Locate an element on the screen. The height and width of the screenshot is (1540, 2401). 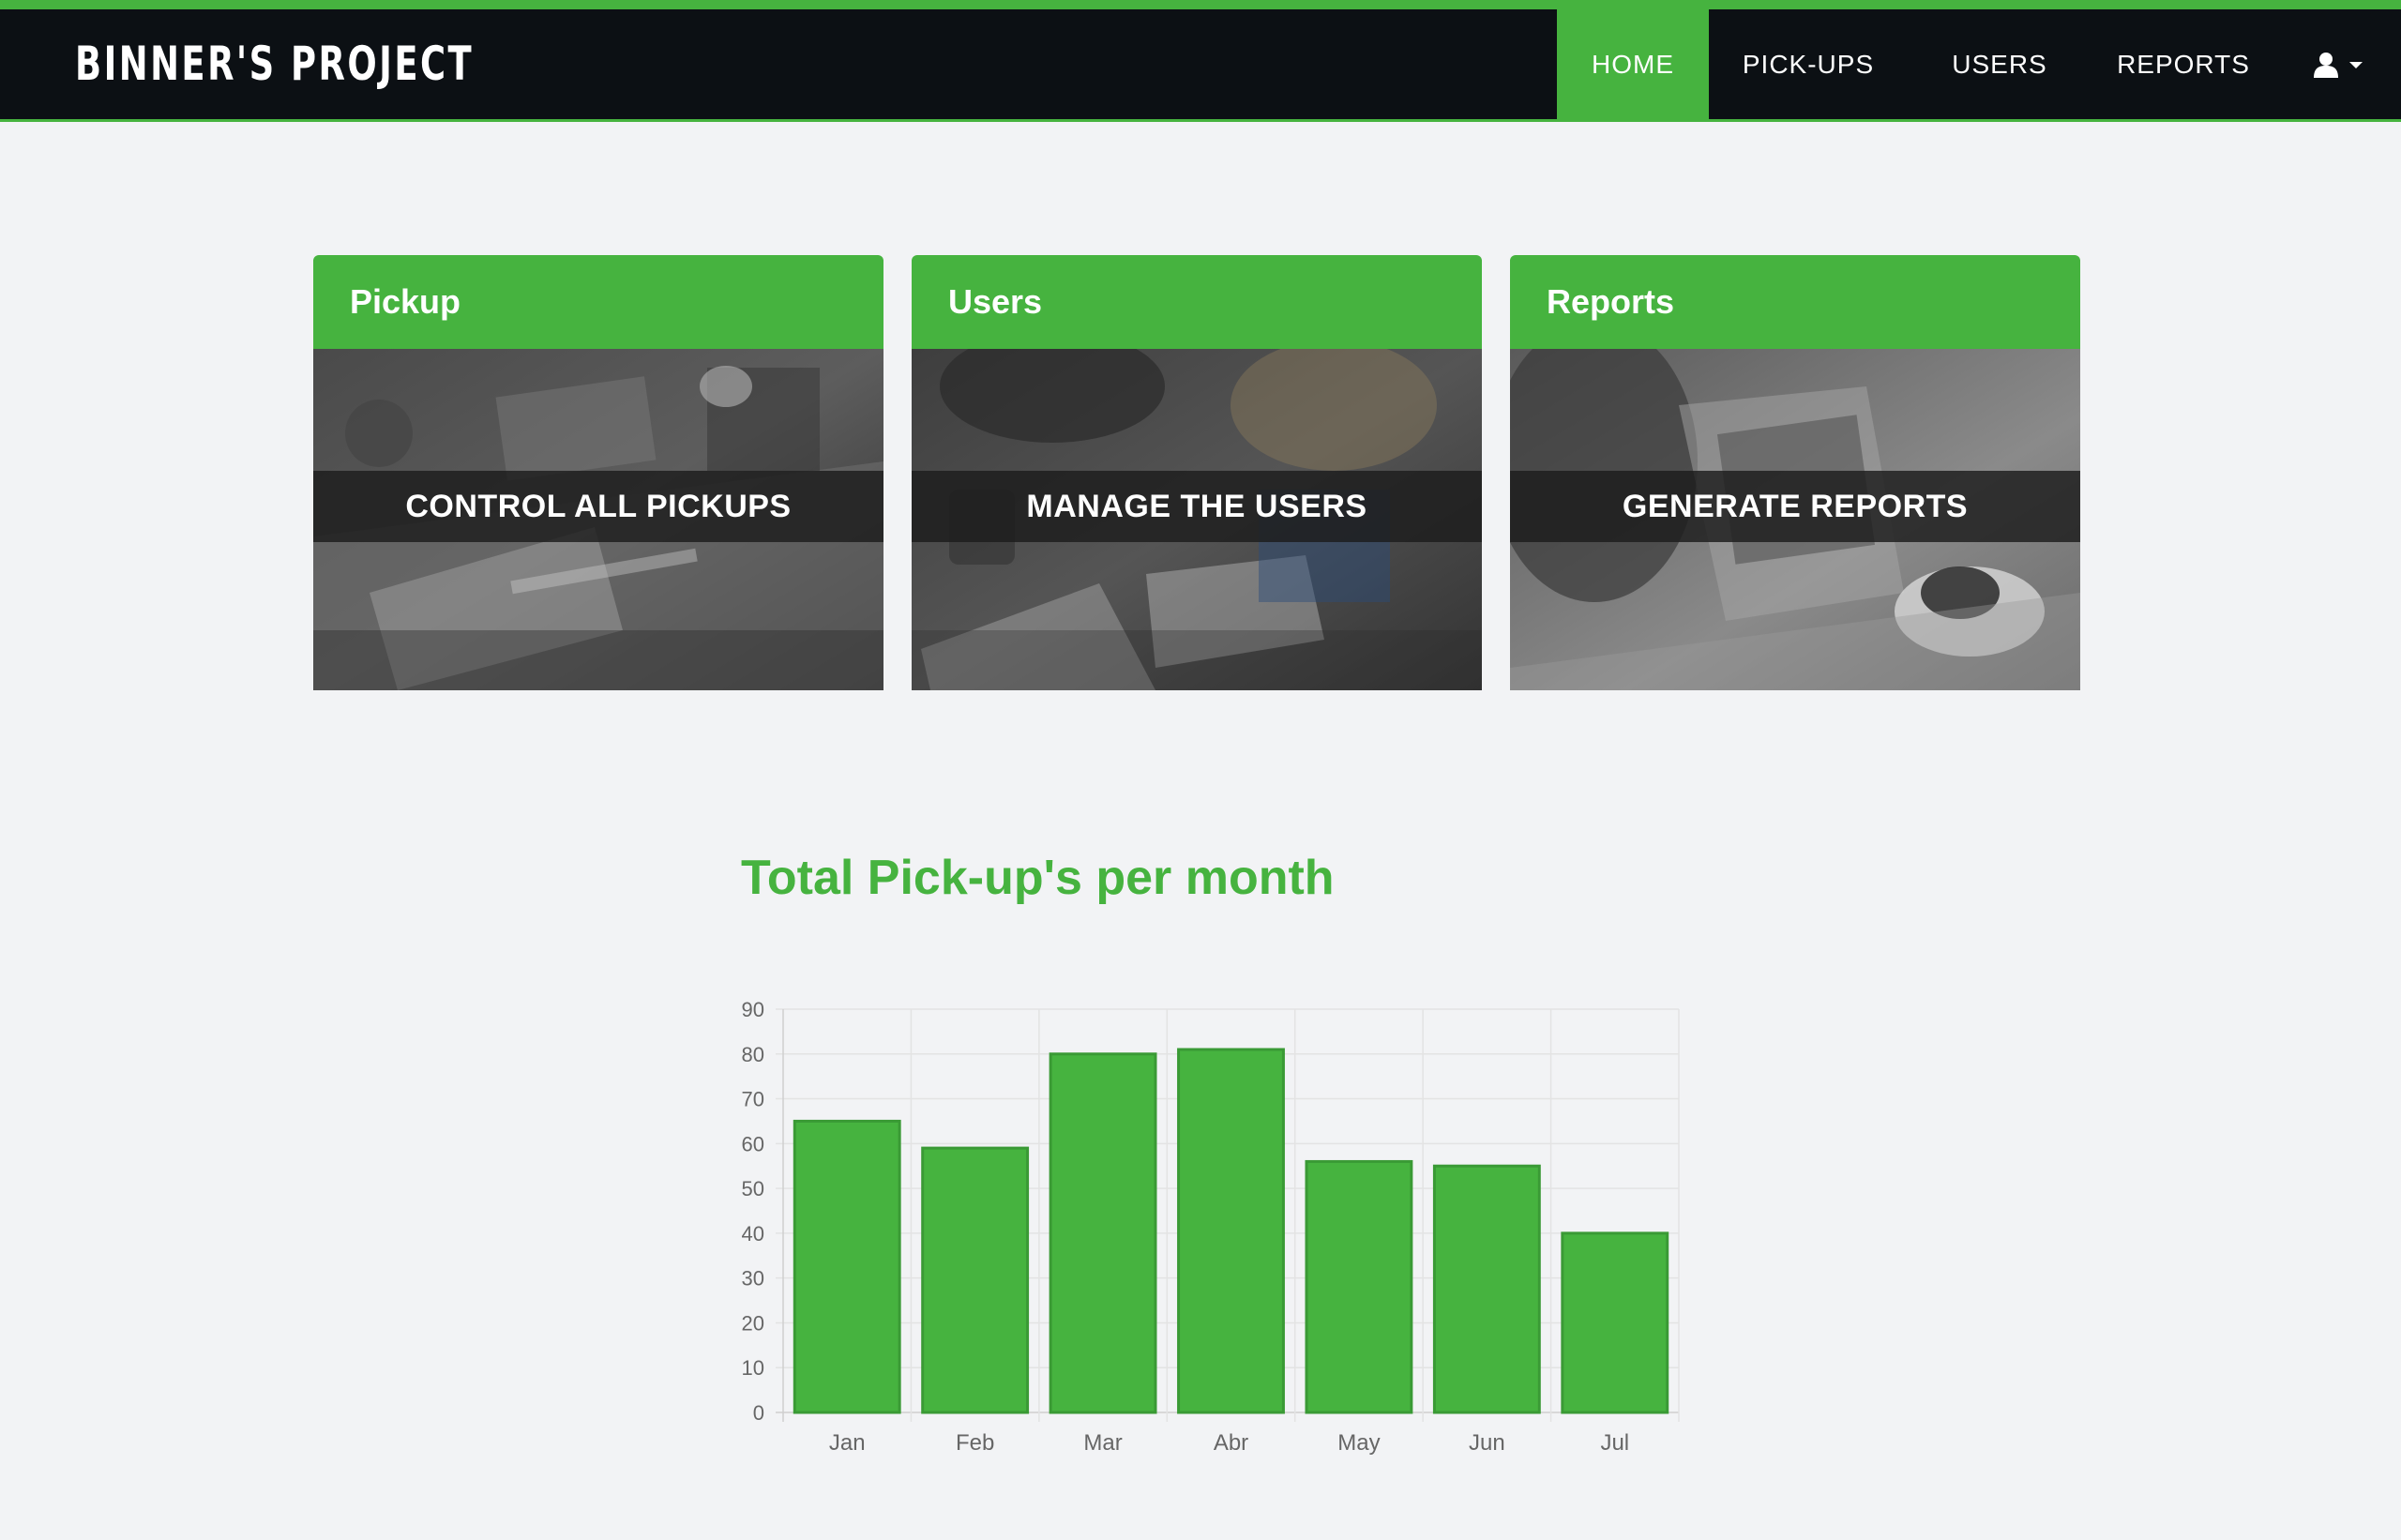
card-users-image: MANAGE THE USERS is located at coordinates (1197, 519).